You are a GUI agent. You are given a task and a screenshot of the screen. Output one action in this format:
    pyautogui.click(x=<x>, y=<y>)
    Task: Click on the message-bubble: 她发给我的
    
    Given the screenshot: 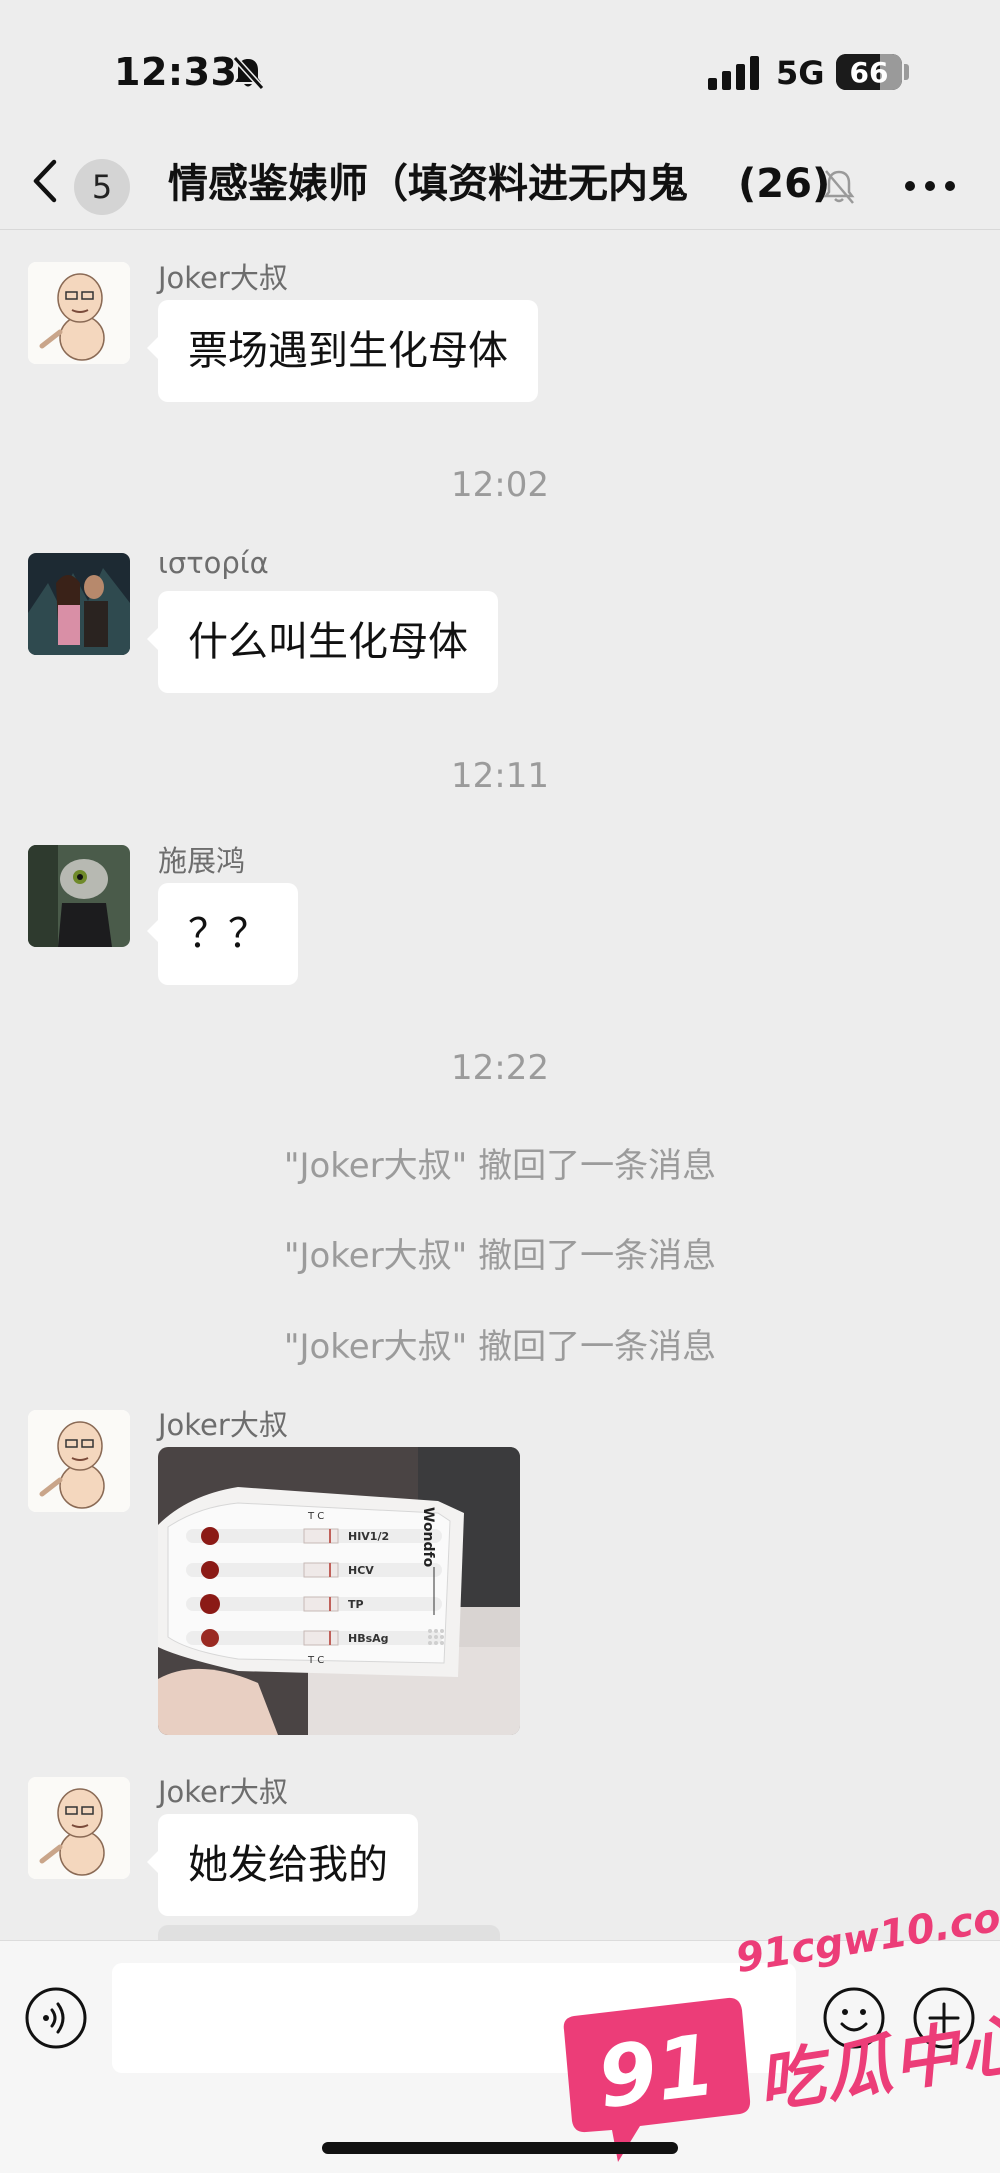 What is the action you would take?
    pyautogui.click(x=282, y=1865)
    